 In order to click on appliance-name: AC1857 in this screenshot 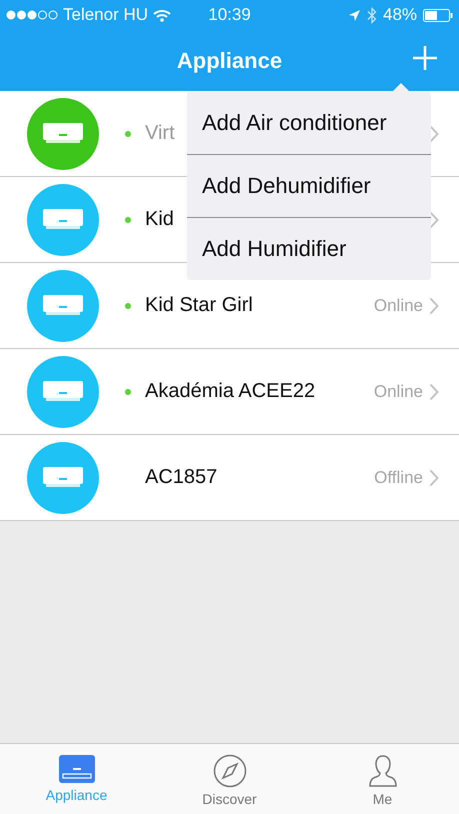, I will do `click(181, 477)`.